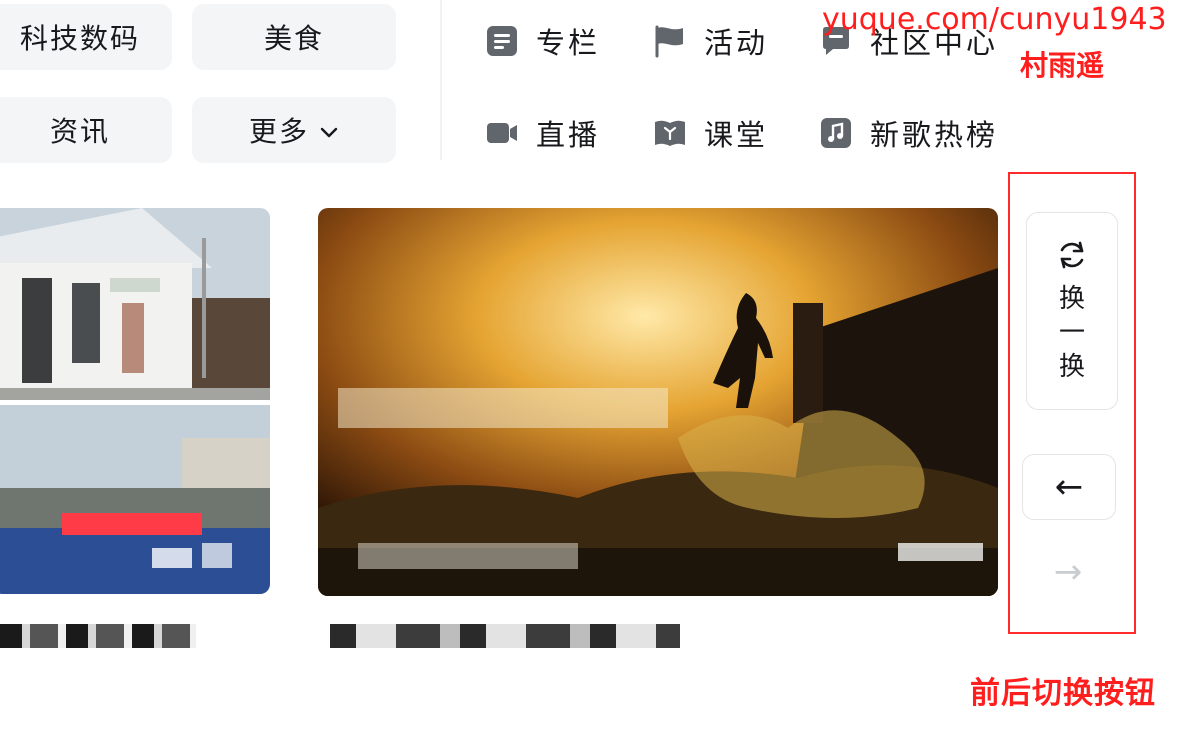 Image resolution: width=1186 pixels, height=742 pixels. What do you see at coordinates (670, 41) in the screenshot?
I see `flag-icon` at bounding box center [670, 41].